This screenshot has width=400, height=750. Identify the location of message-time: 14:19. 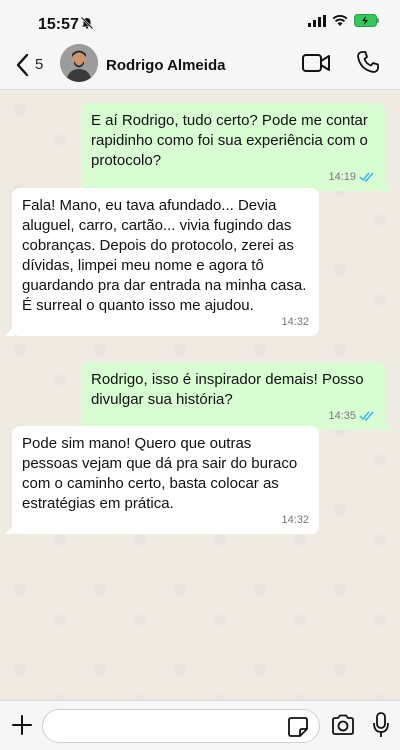
(342, 177).